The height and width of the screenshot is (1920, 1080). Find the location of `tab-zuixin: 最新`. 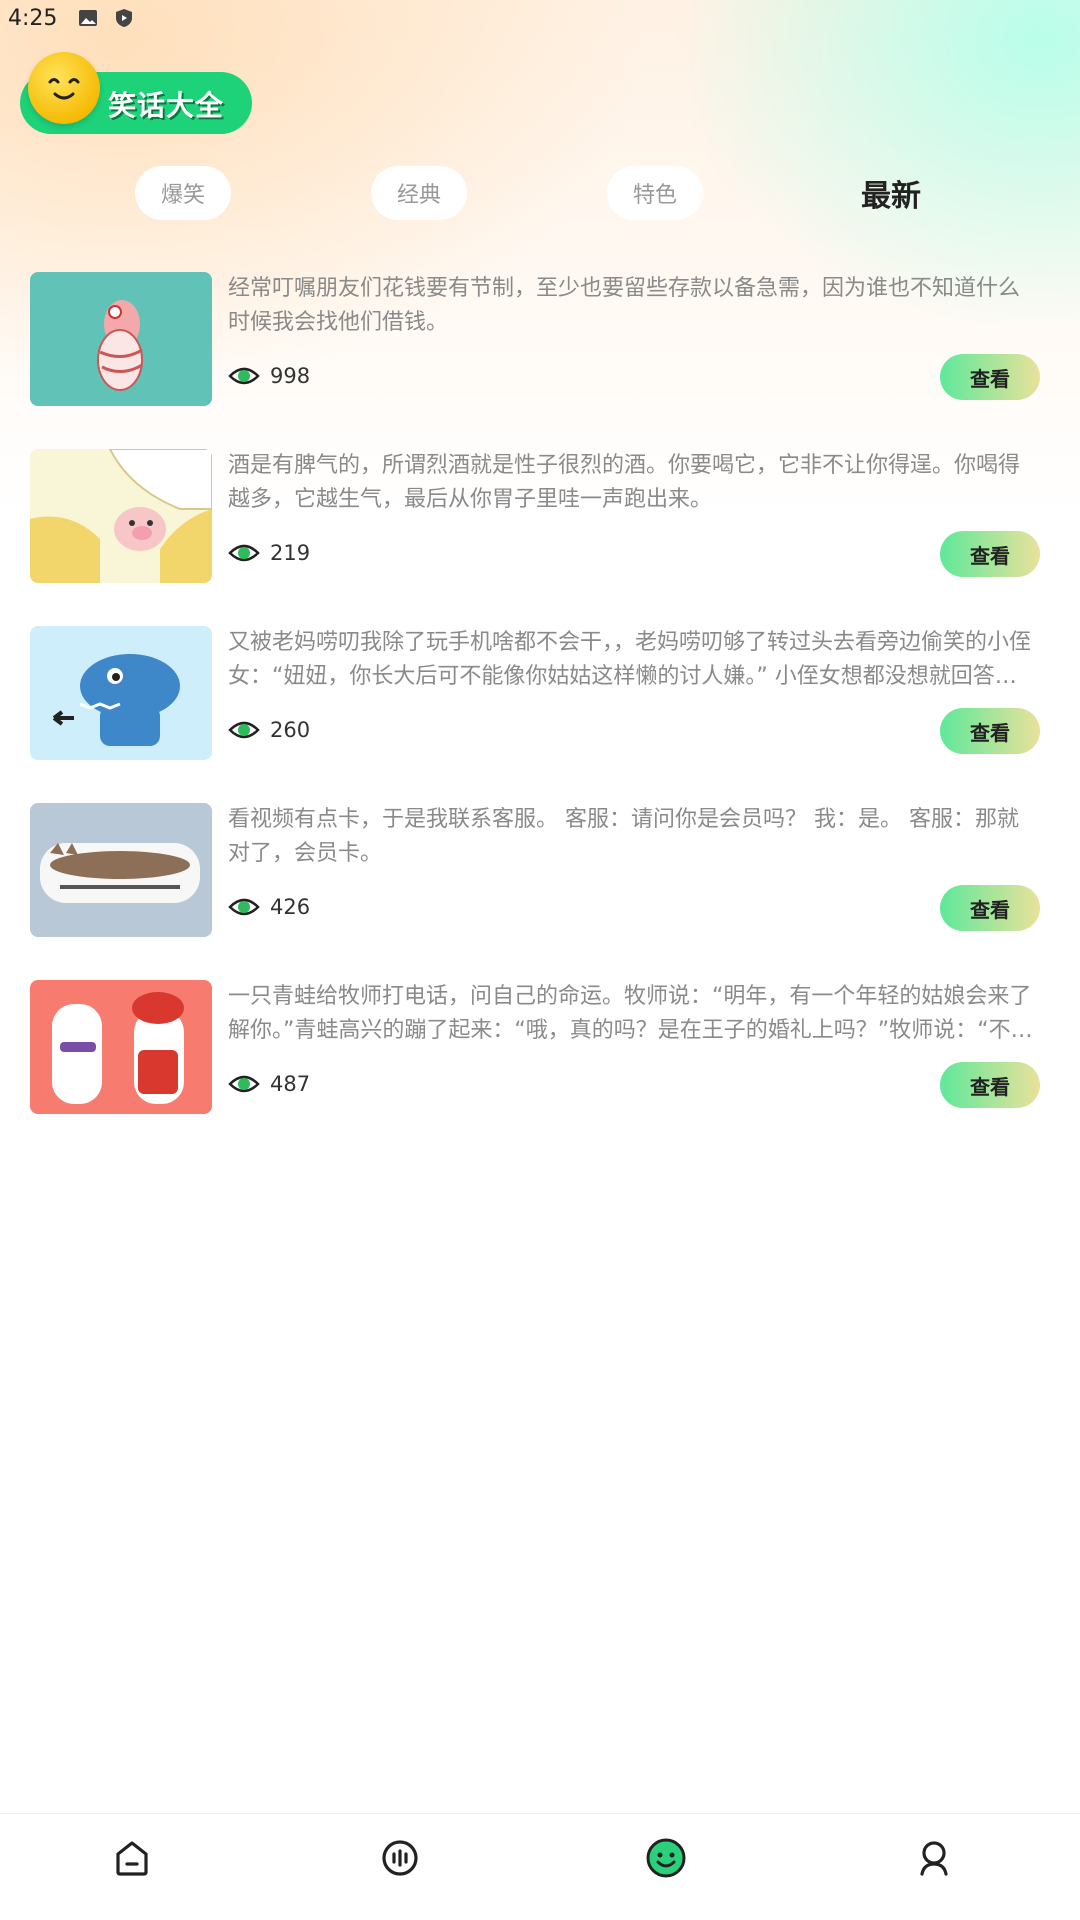

tab-zuixin: 最新 is located at coordinates (891, 193).